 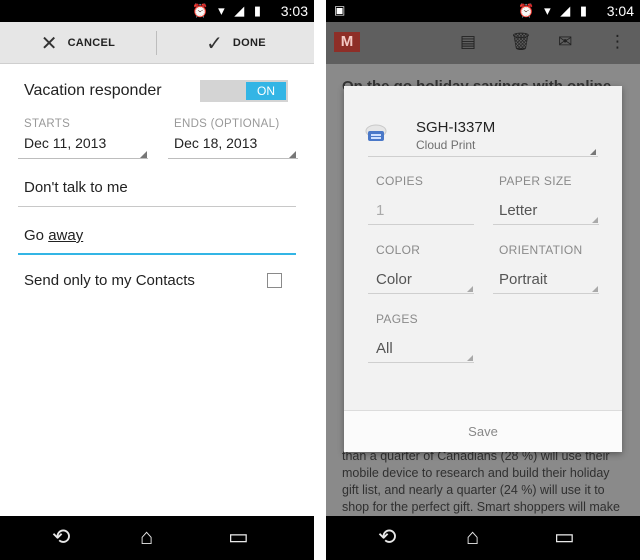 I want to click on starts-underline, so click(x=83, y=158).